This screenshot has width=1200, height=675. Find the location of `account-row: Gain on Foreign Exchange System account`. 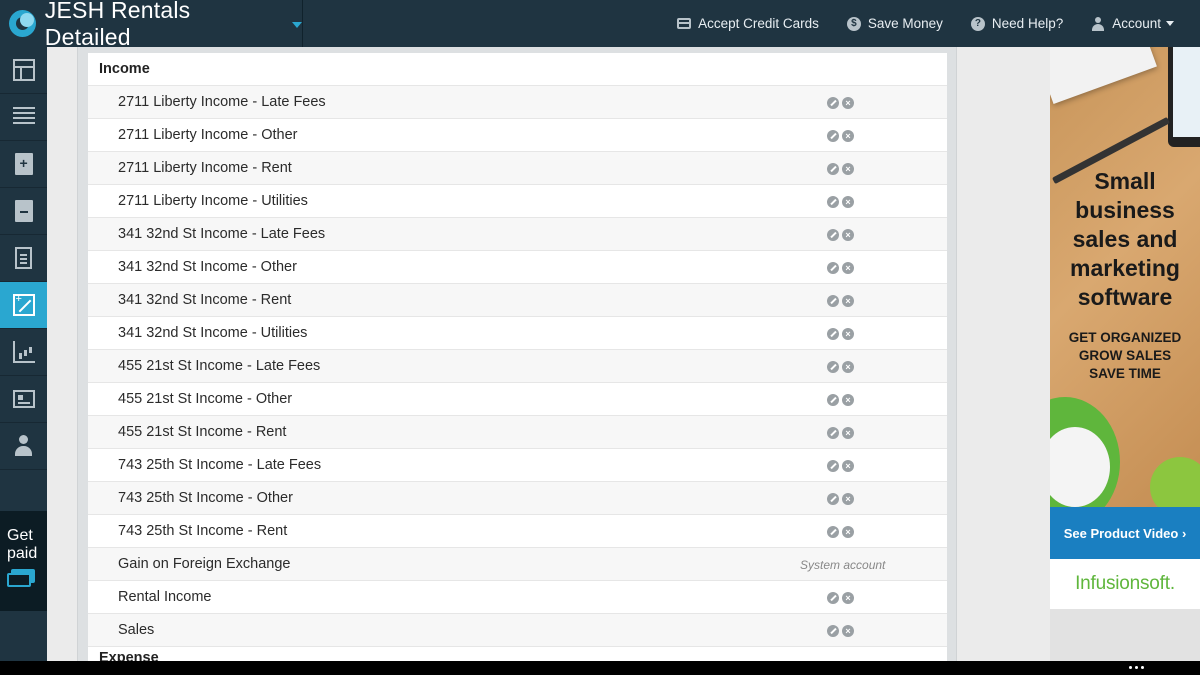

account-row: Gain on Foreign Exchange System account is located at coordinates (517, 564).